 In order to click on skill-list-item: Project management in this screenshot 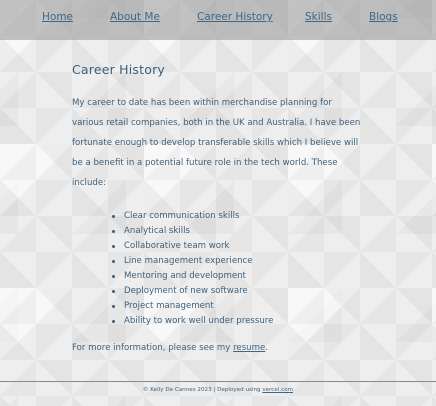, I will do `click(192, 306)`.